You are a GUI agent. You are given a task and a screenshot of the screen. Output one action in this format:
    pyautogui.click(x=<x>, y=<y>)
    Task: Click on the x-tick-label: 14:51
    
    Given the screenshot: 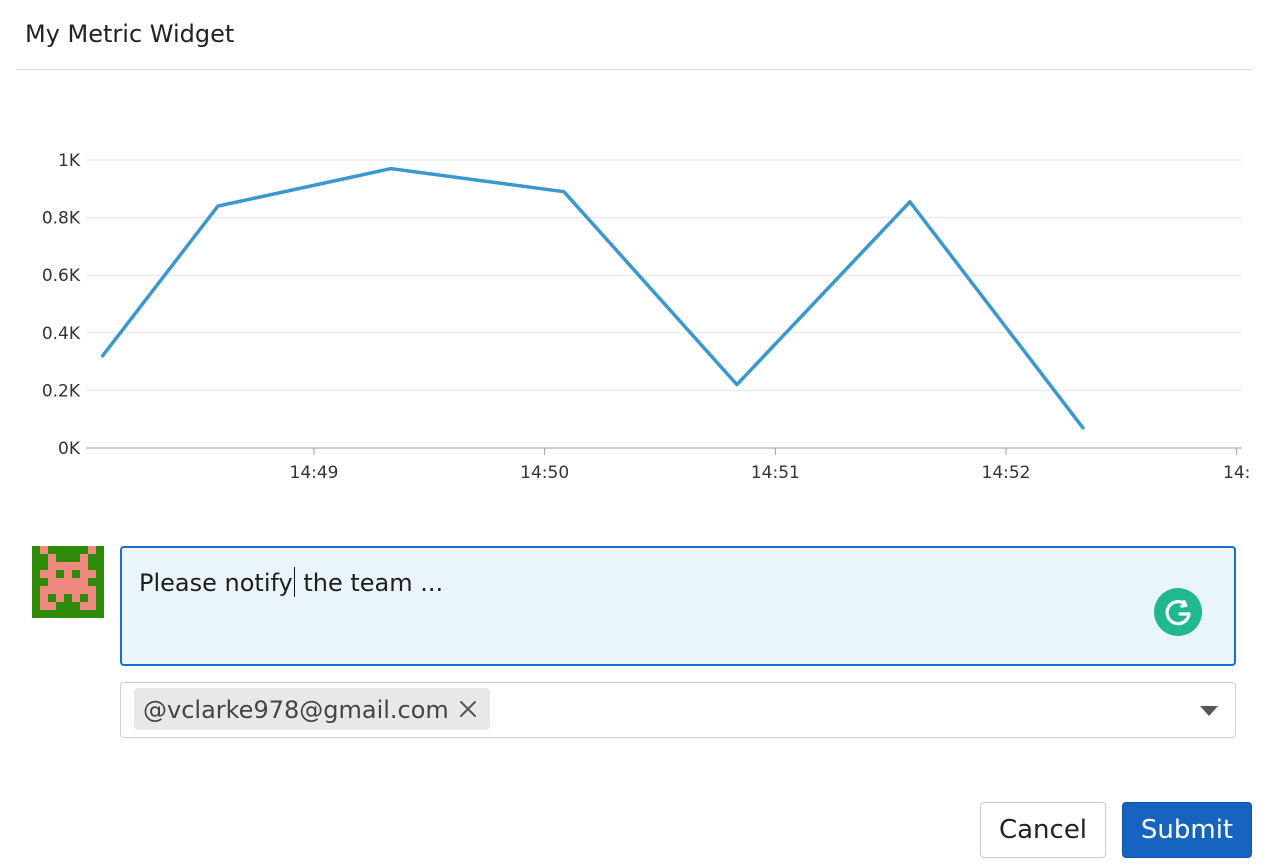 What is the action you would take?
    pyautogui.click(x=775, y=473)
    